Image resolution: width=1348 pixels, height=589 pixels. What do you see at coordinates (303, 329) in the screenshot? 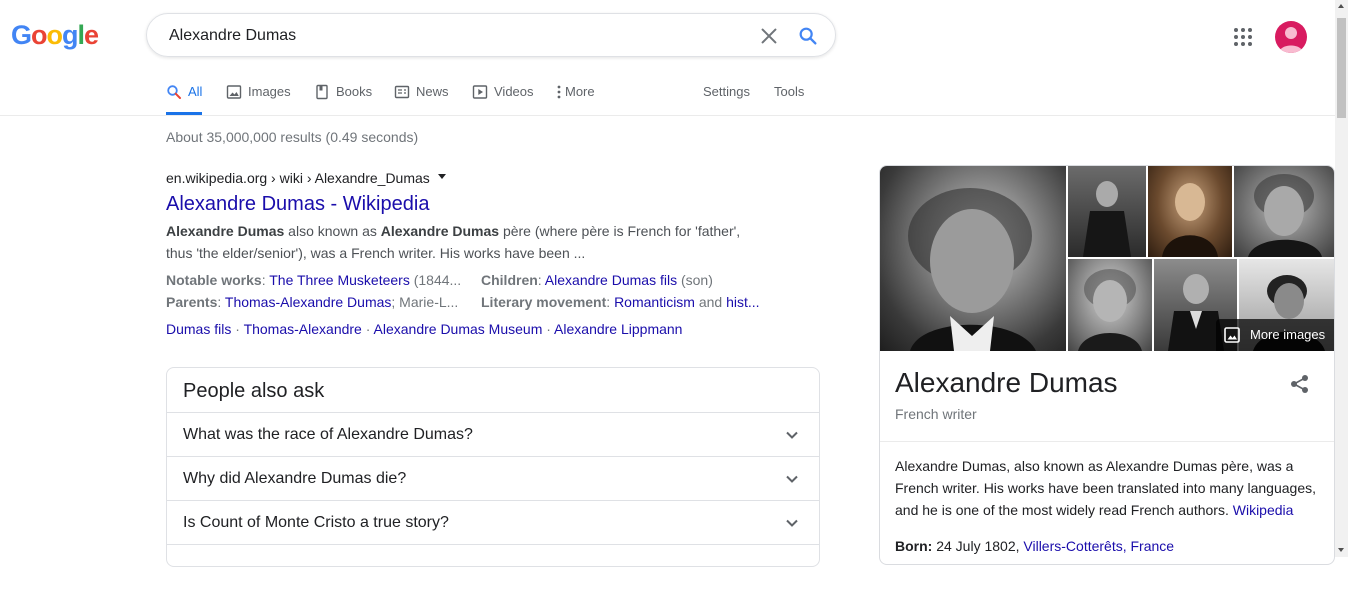
I see `sitelink: Thomas-Alexandre` at bounding box center [303, 329].